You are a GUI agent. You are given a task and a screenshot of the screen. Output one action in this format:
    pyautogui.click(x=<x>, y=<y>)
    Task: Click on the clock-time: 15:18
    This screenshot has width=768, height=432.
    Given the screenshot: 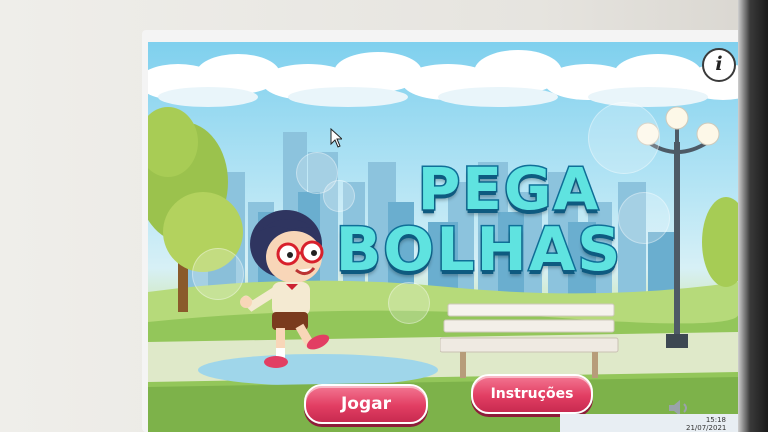 What is the action you would take?
    pyautogui.click(x=715, y=420)
    